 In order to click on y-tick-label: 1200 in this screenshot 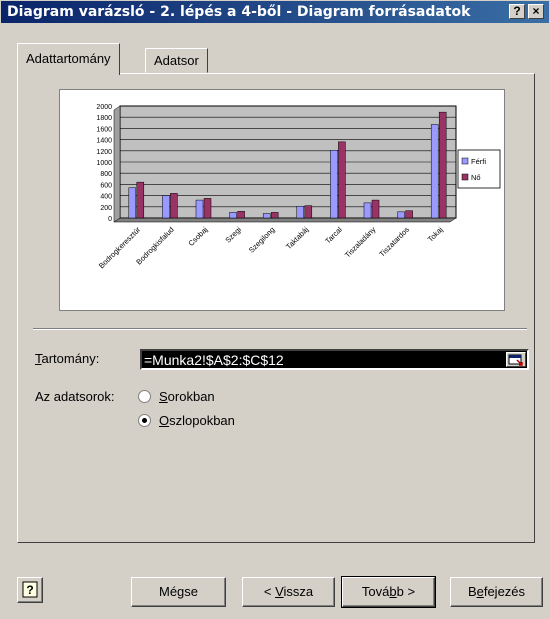, I will do `click(104, 152)`.